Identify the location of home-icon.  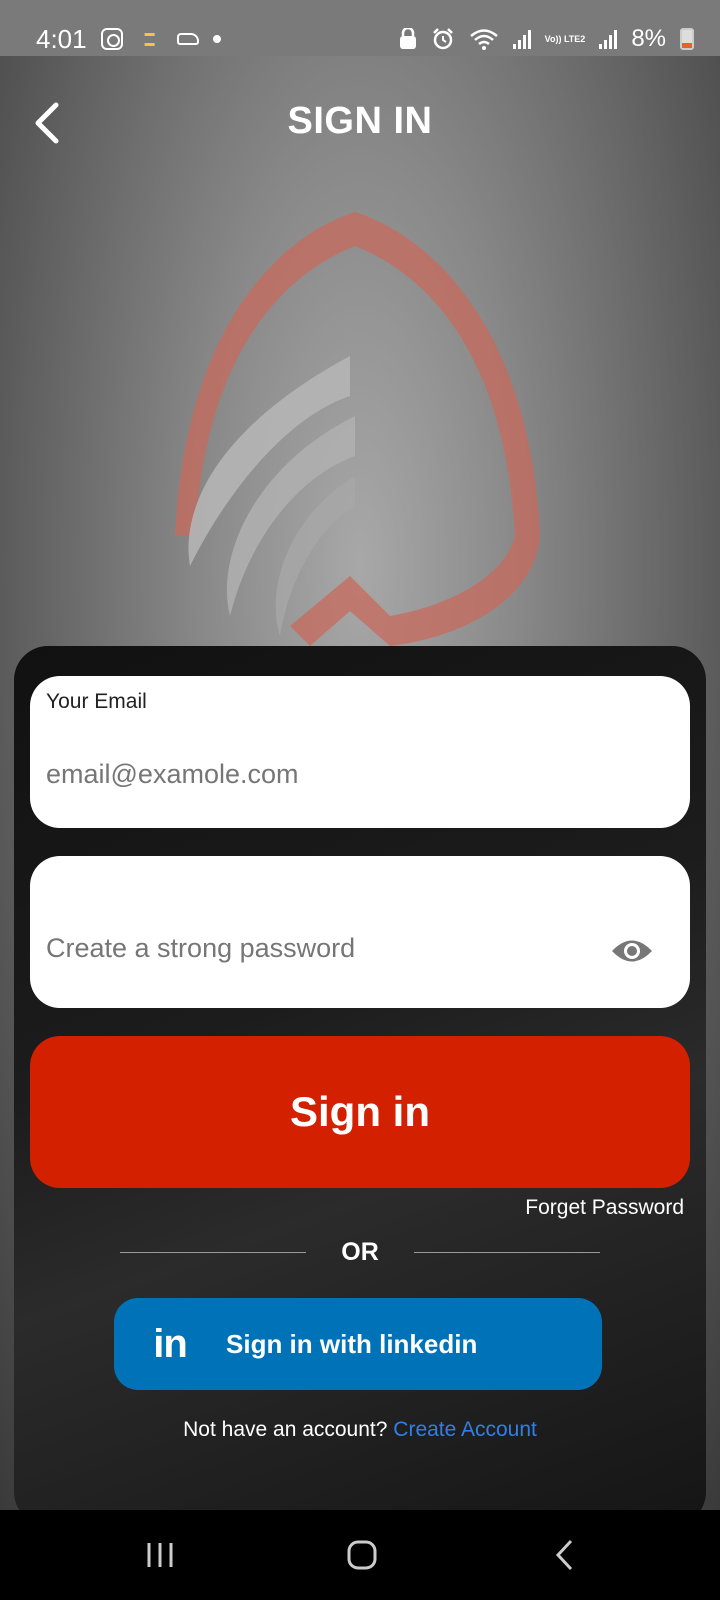
(362, 1555).